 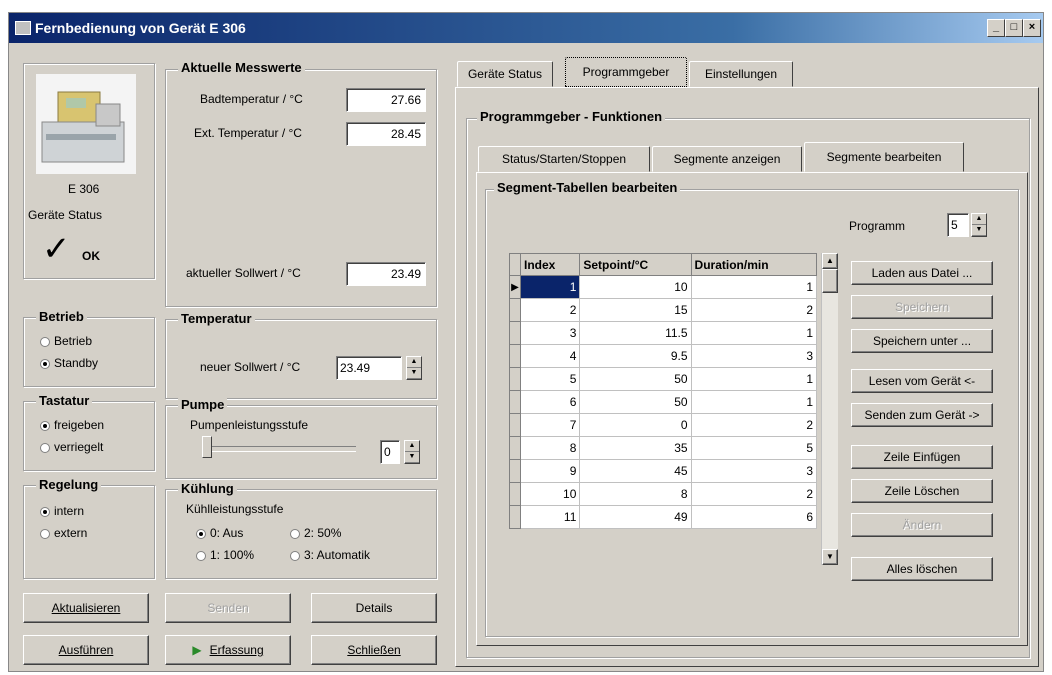 What do you see at coordinates (550, 448) in the screenshot?
I see `cell-index: 8` at bounding box center [550, 448].